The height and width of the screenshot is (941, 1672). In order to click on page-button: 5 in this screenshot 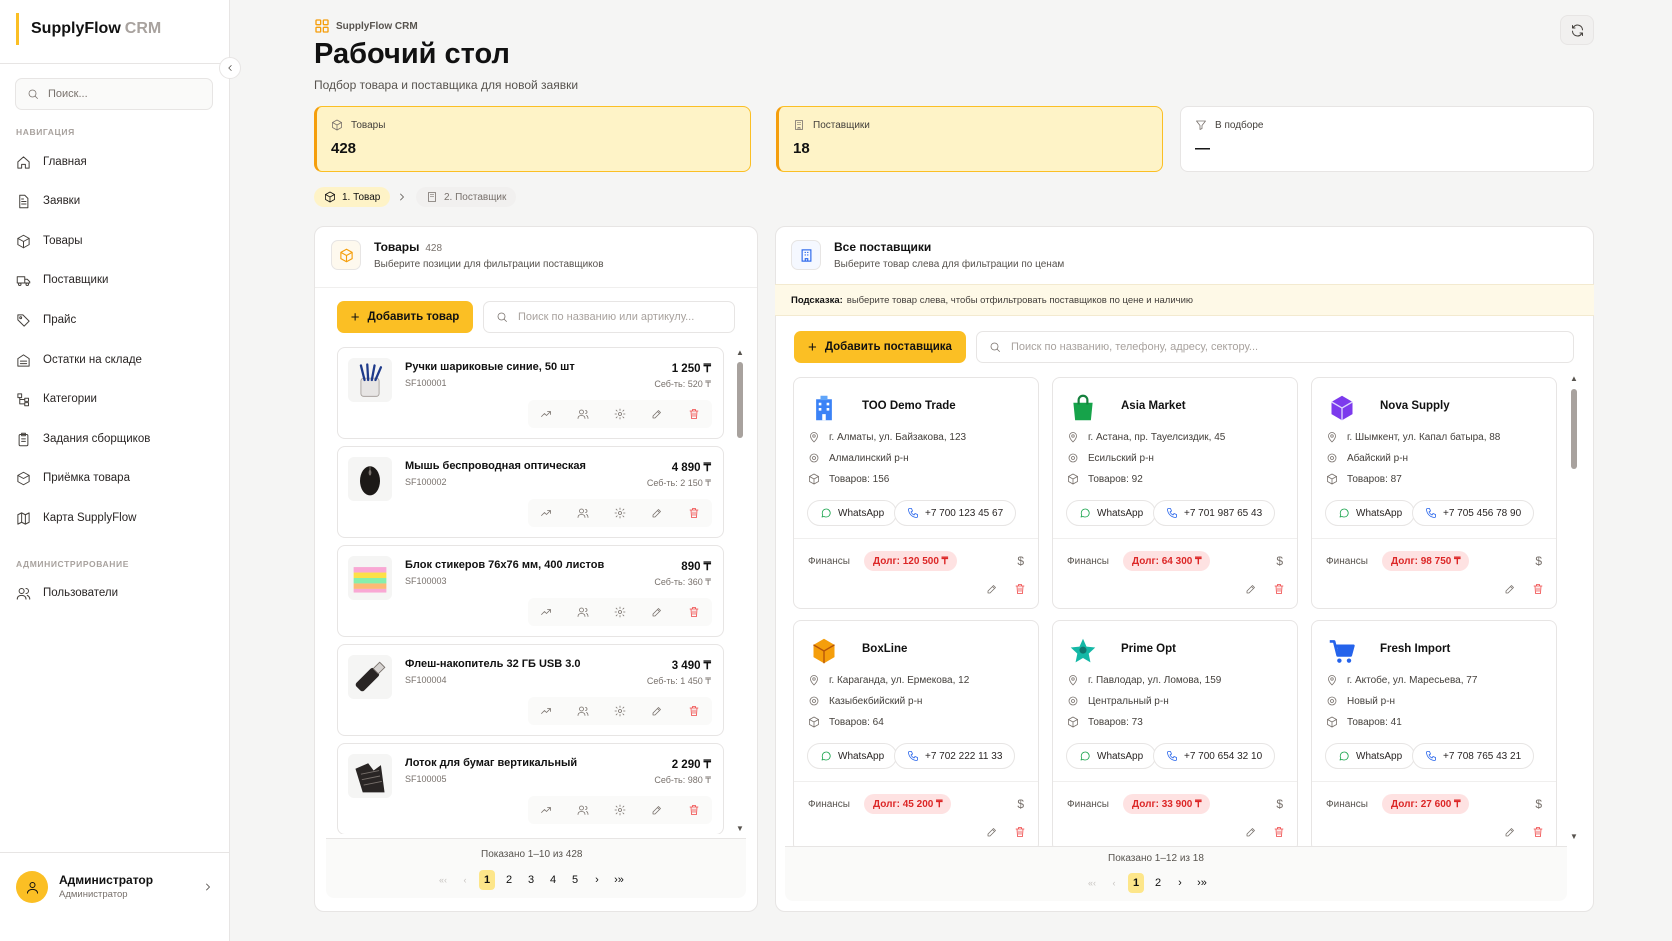, I will do `click(575, 880)`.